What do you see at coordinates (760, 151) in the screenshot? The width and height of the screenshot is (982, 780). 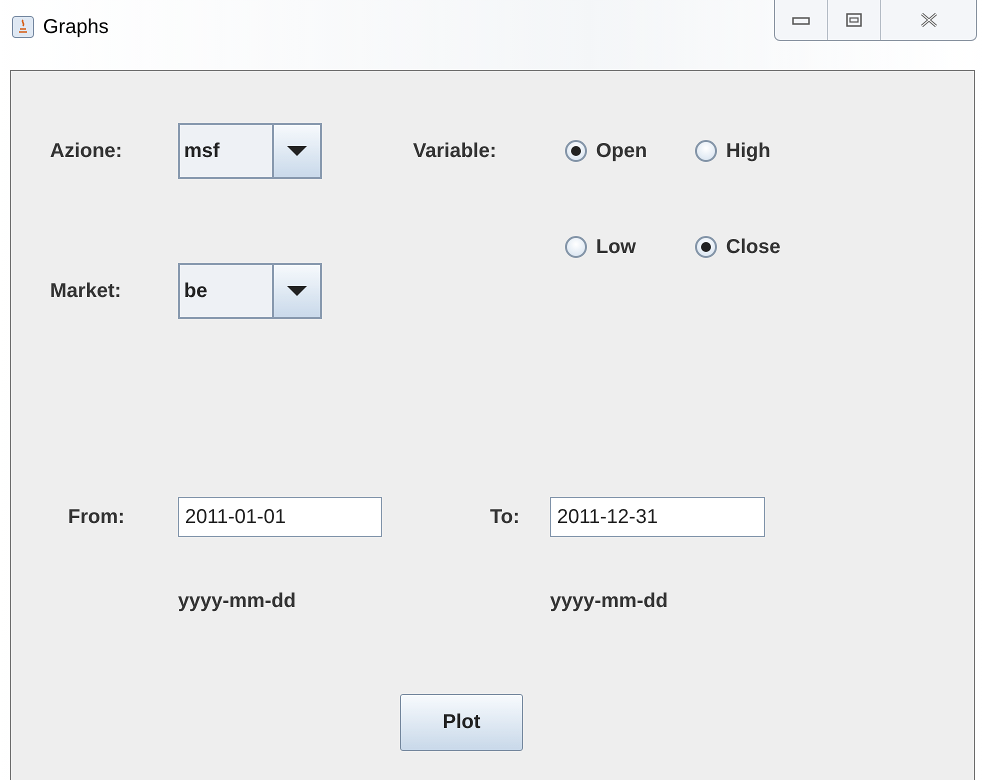 I see `radio-option: High` at bounding box center [760, 151].